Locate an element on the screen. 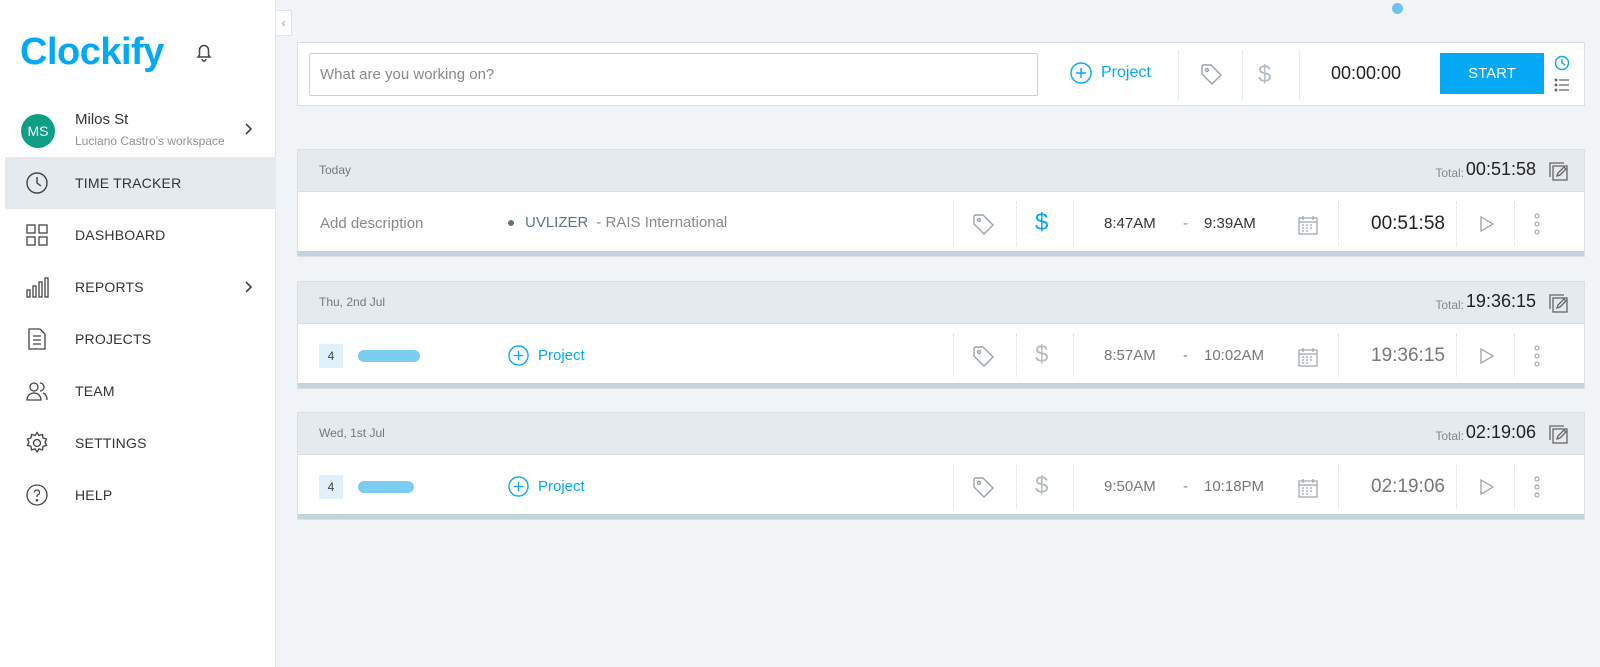  sidebar-item-label: DASHBOARD is located at coordinates (120, 235).